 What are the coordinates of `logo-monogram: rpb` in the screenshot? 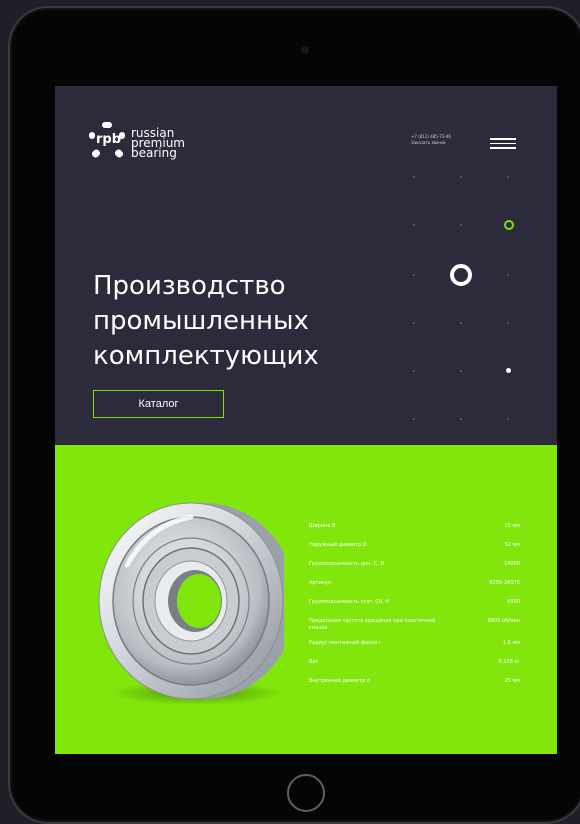 It's located at (109, 139).